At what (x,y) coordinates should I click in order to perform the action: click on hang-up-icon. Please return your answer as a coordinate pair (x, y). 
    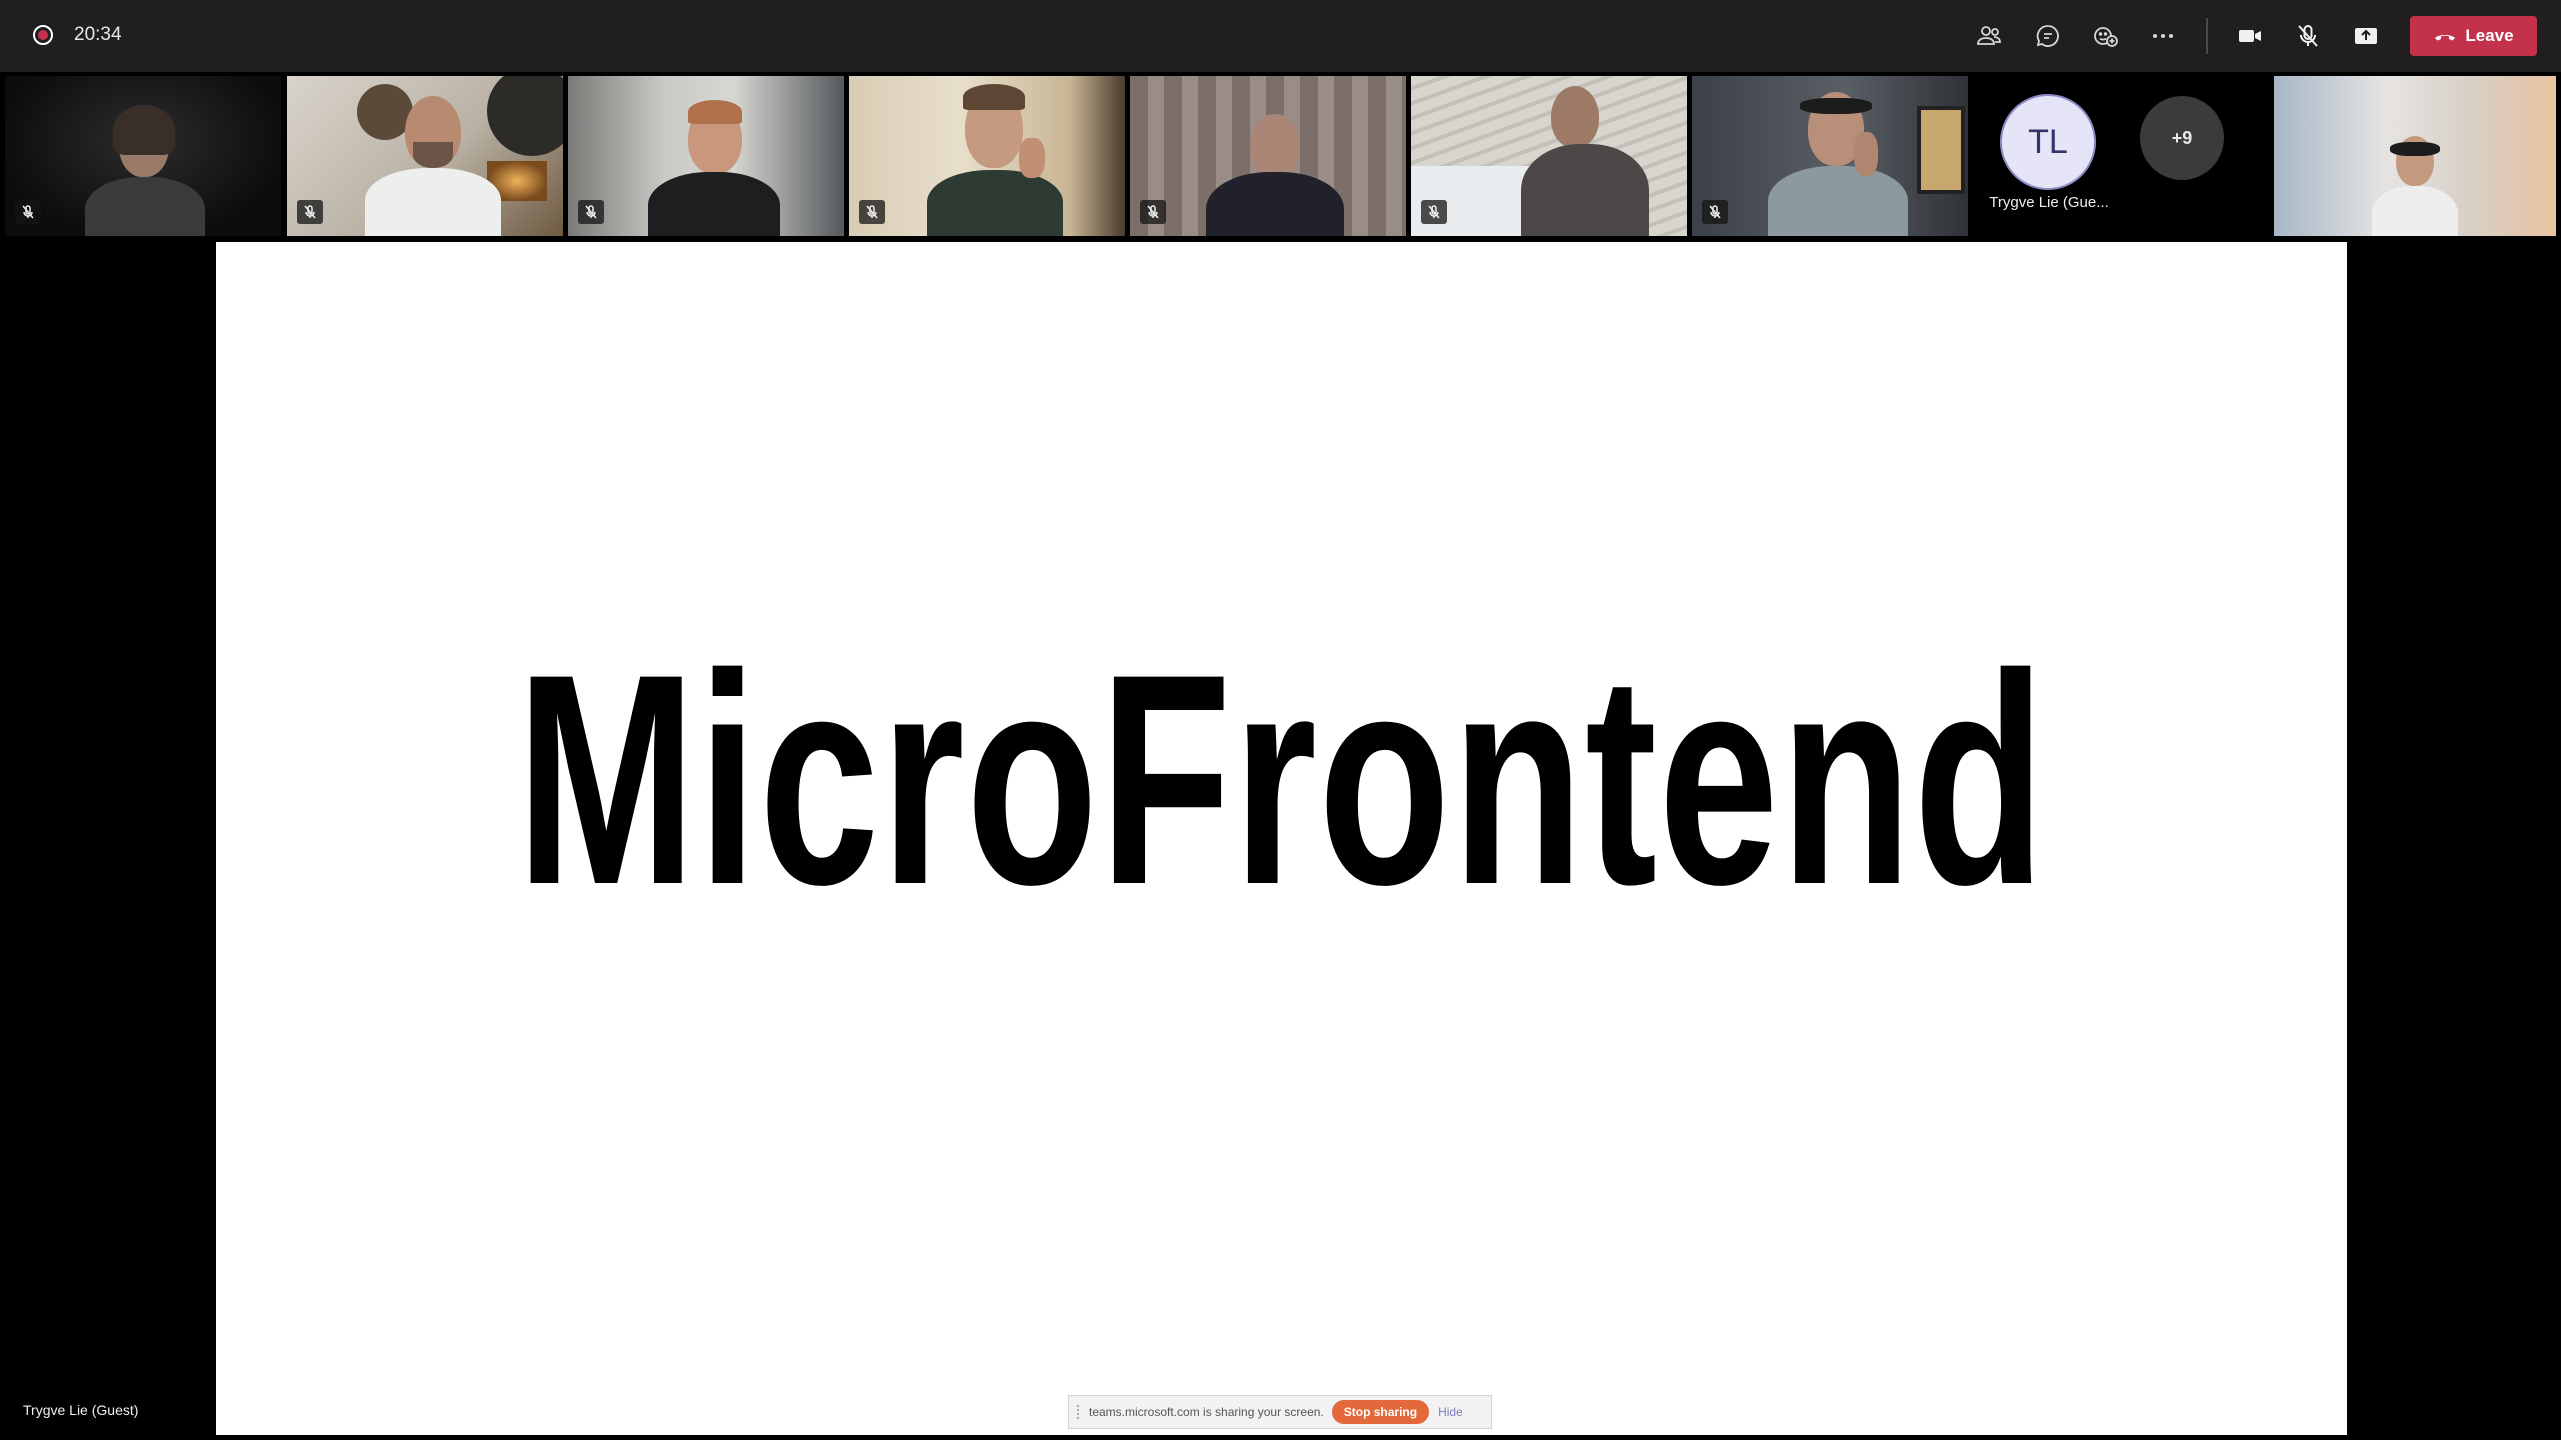
    Looking at the image, I should click on (2445, 38).